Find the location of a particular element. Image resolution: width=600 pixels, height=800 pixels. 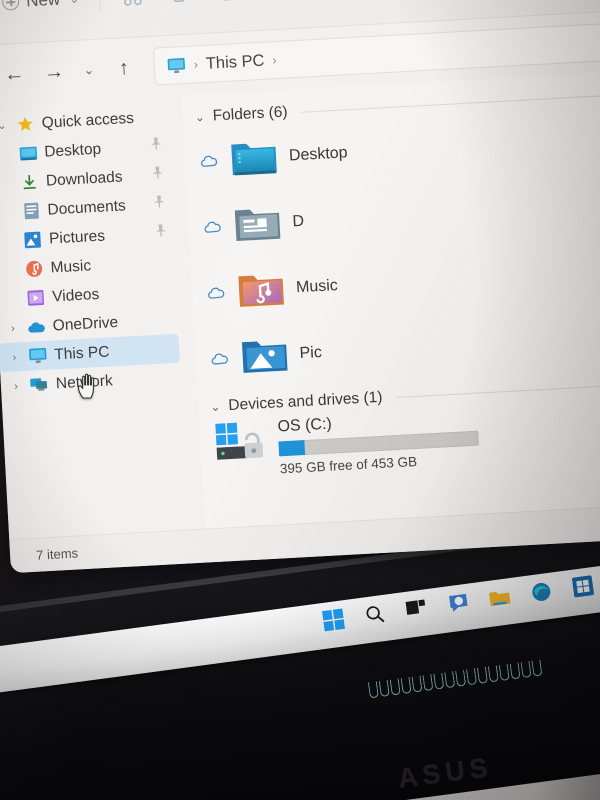

sidebar-label: Pictures is located at coordinates (77, 237).